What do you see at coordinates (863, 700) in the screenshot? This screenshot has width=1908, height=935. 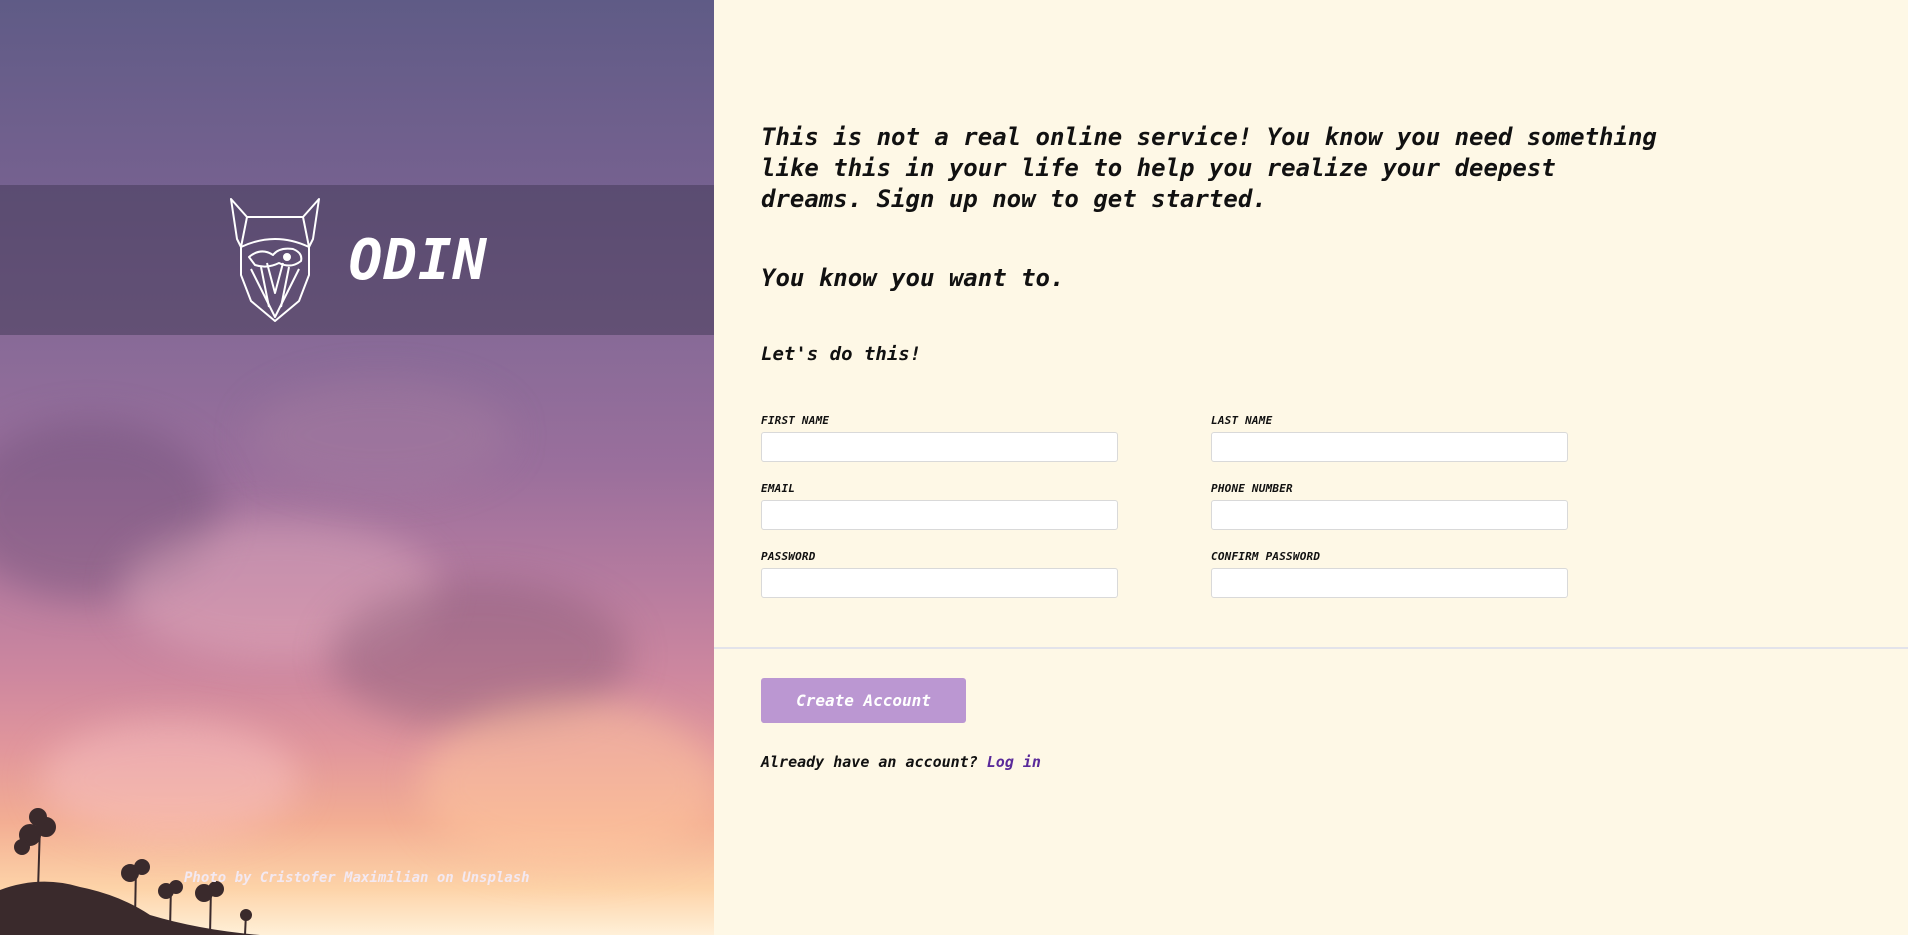 I see `create-account-button: Create Account` at bounding box center [863, 700].